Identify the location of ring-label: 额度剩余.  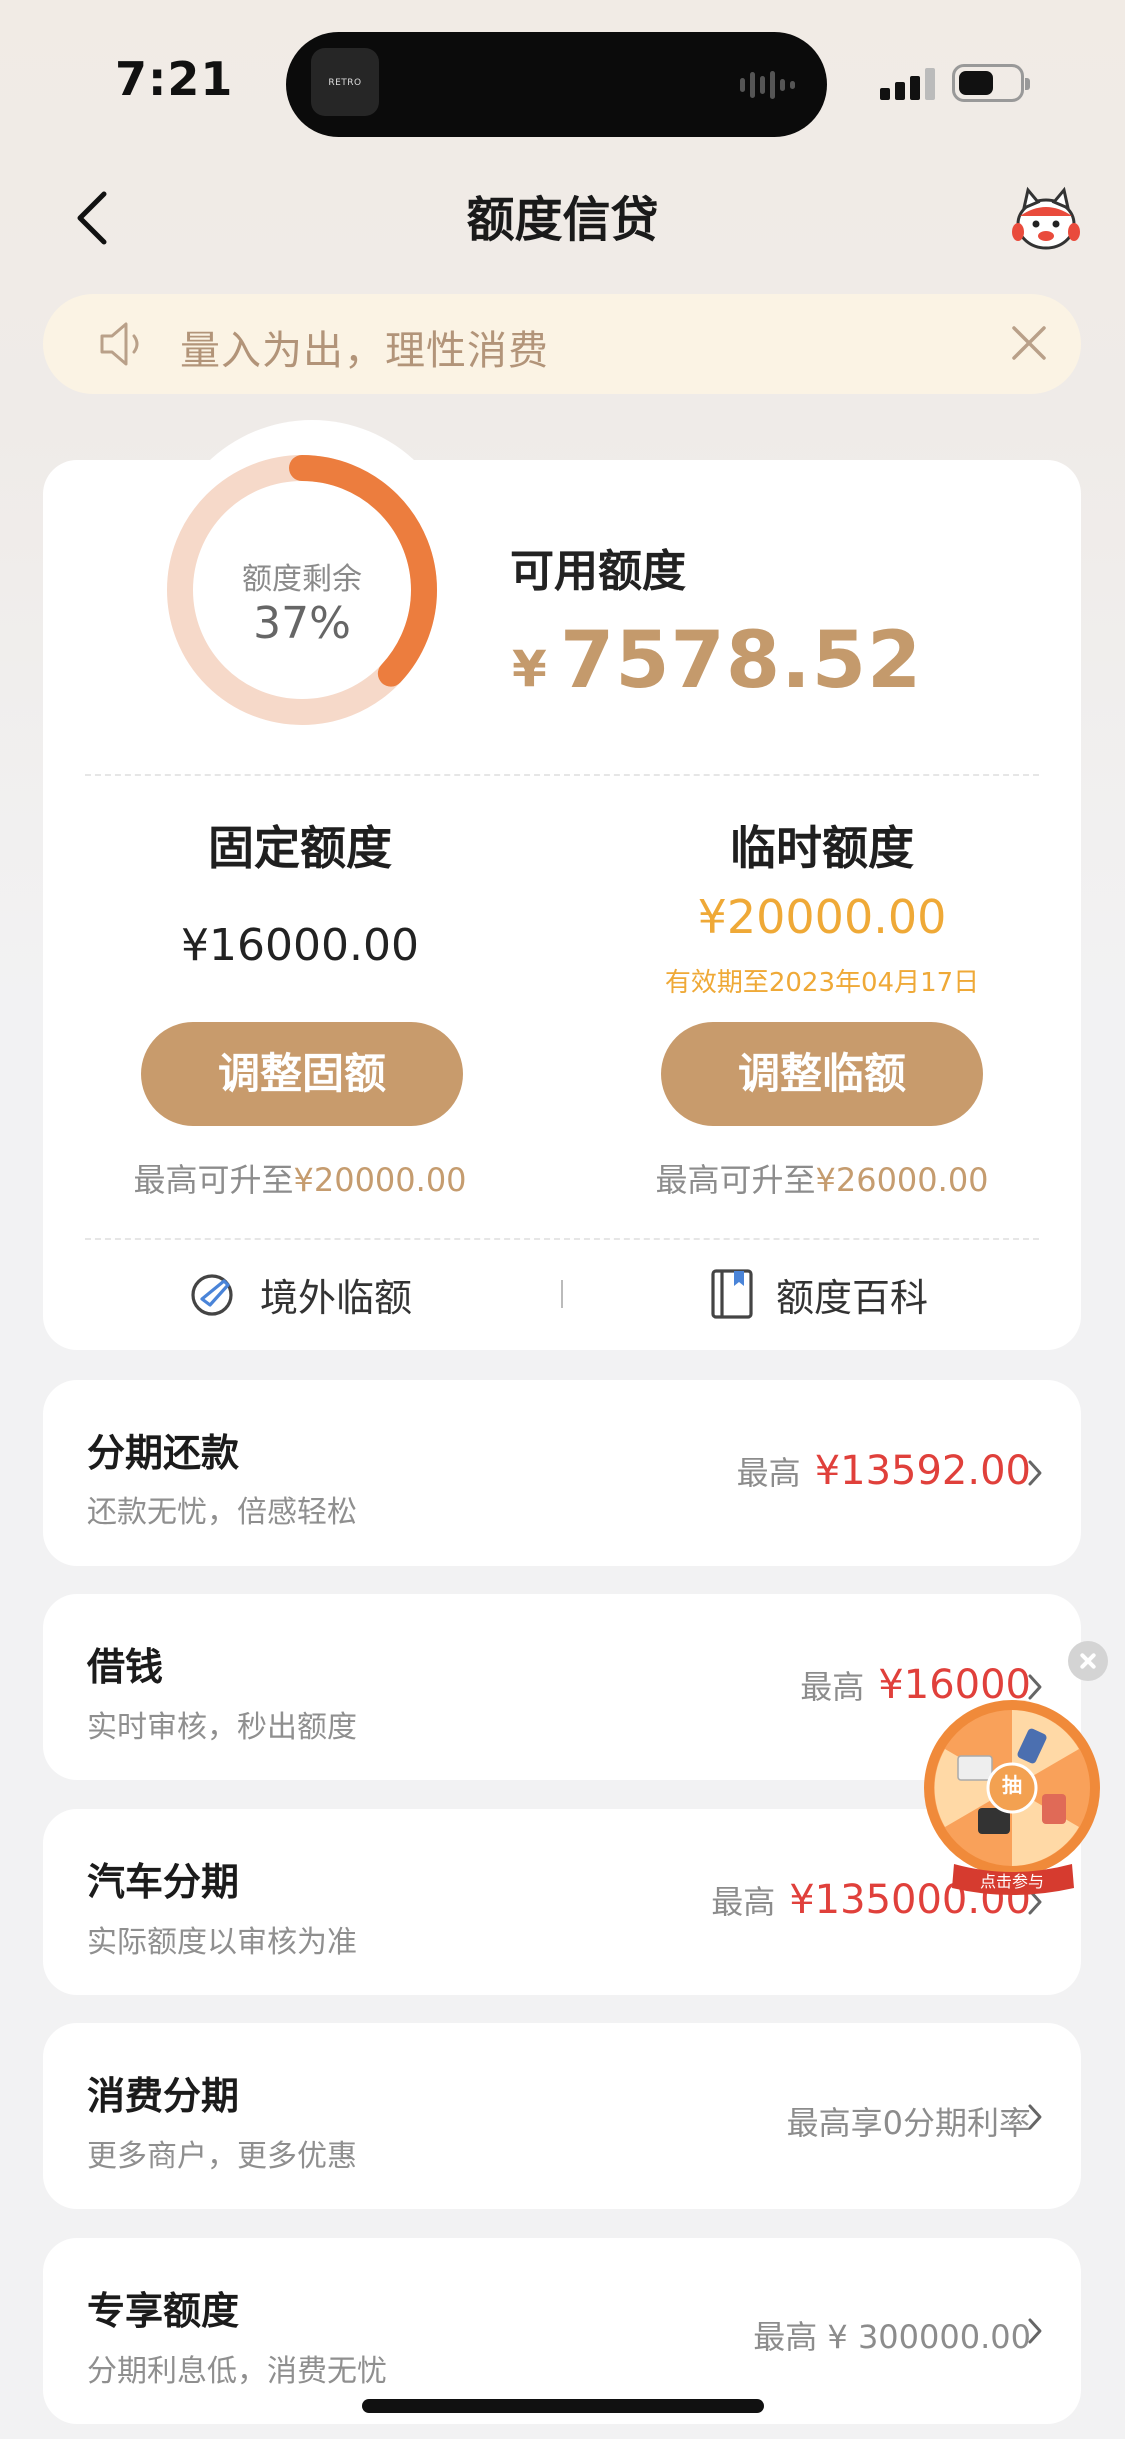
(302, 579).